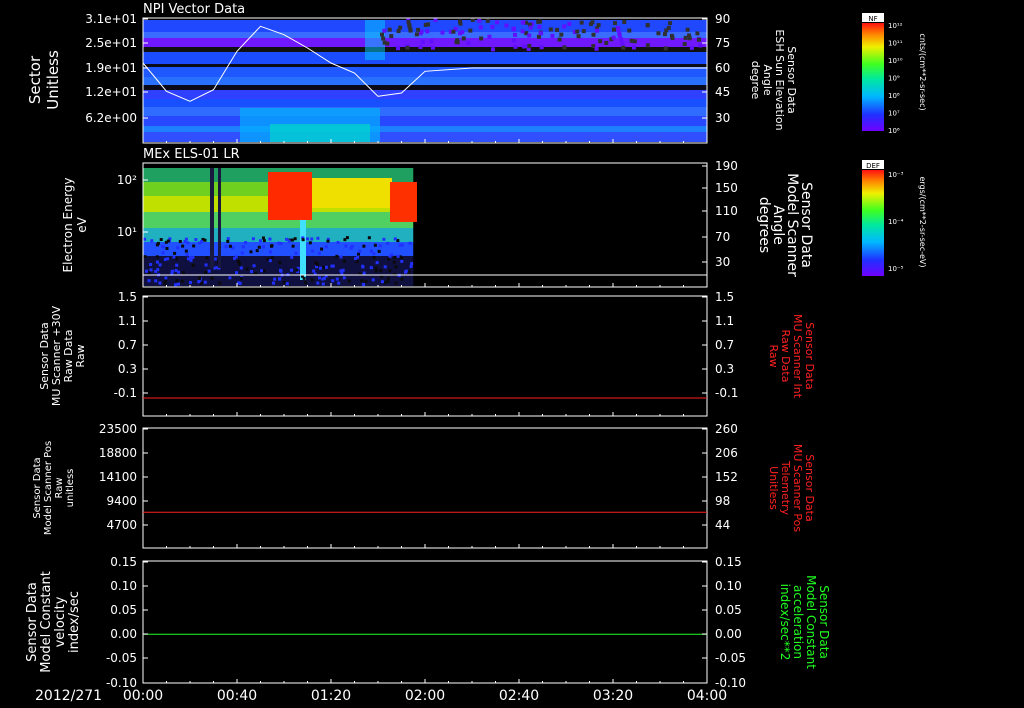 The width and height of the screenshot is (1024, 708). Describe the element at coordinates (403, 202) in the screenshot. I see `els-hot-region` at that location.